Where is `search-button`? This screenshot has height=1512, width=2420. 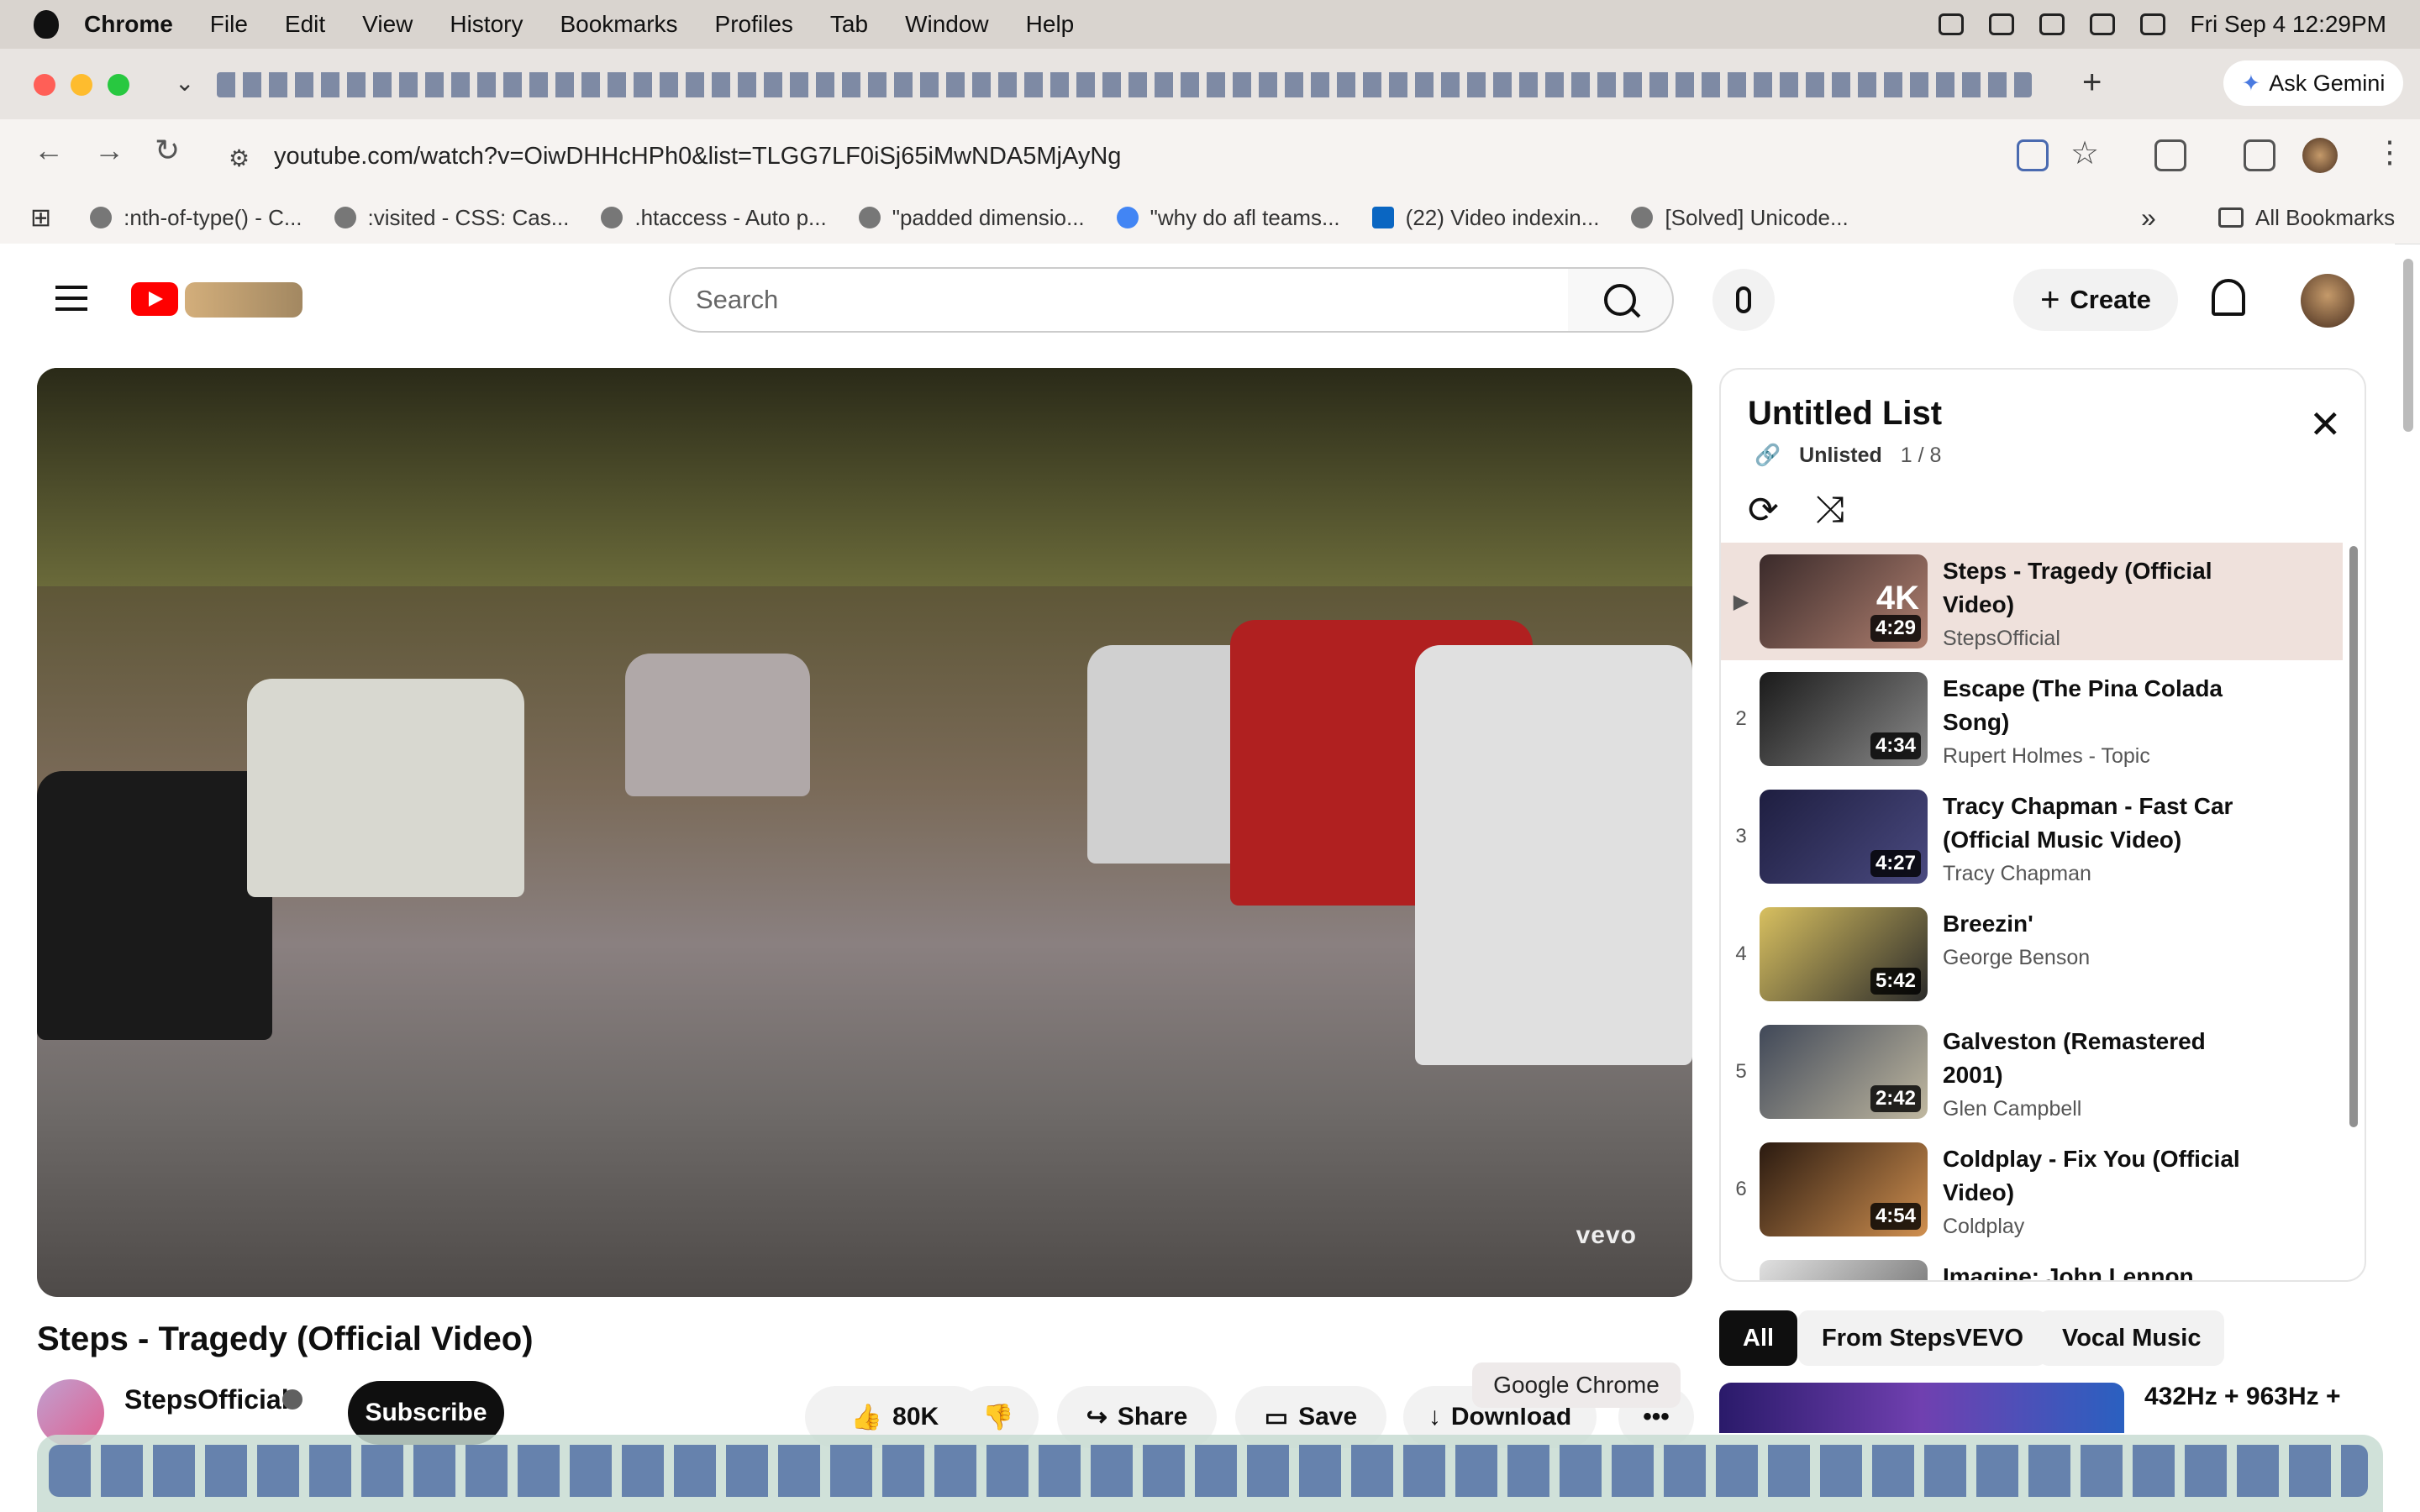
search-button is located at coordinates (1621, 300).